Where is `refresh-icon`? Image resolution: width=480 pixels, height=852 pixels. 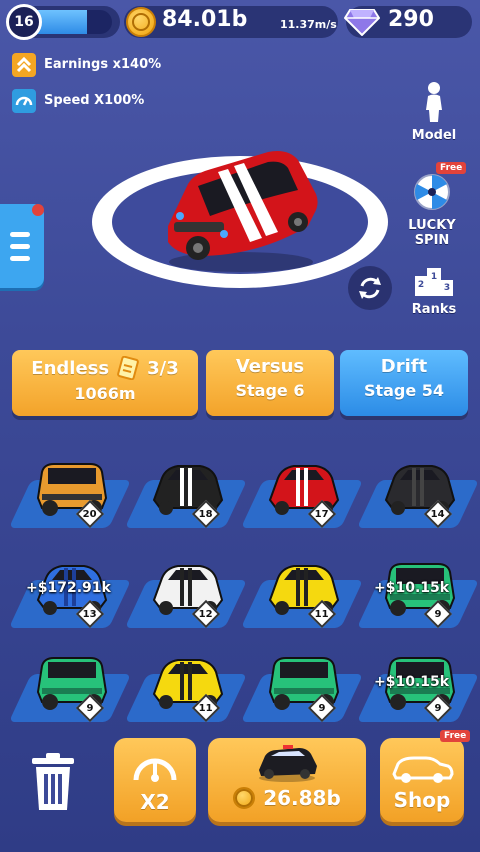
refresh-icon is located at coordinates (370, 288).